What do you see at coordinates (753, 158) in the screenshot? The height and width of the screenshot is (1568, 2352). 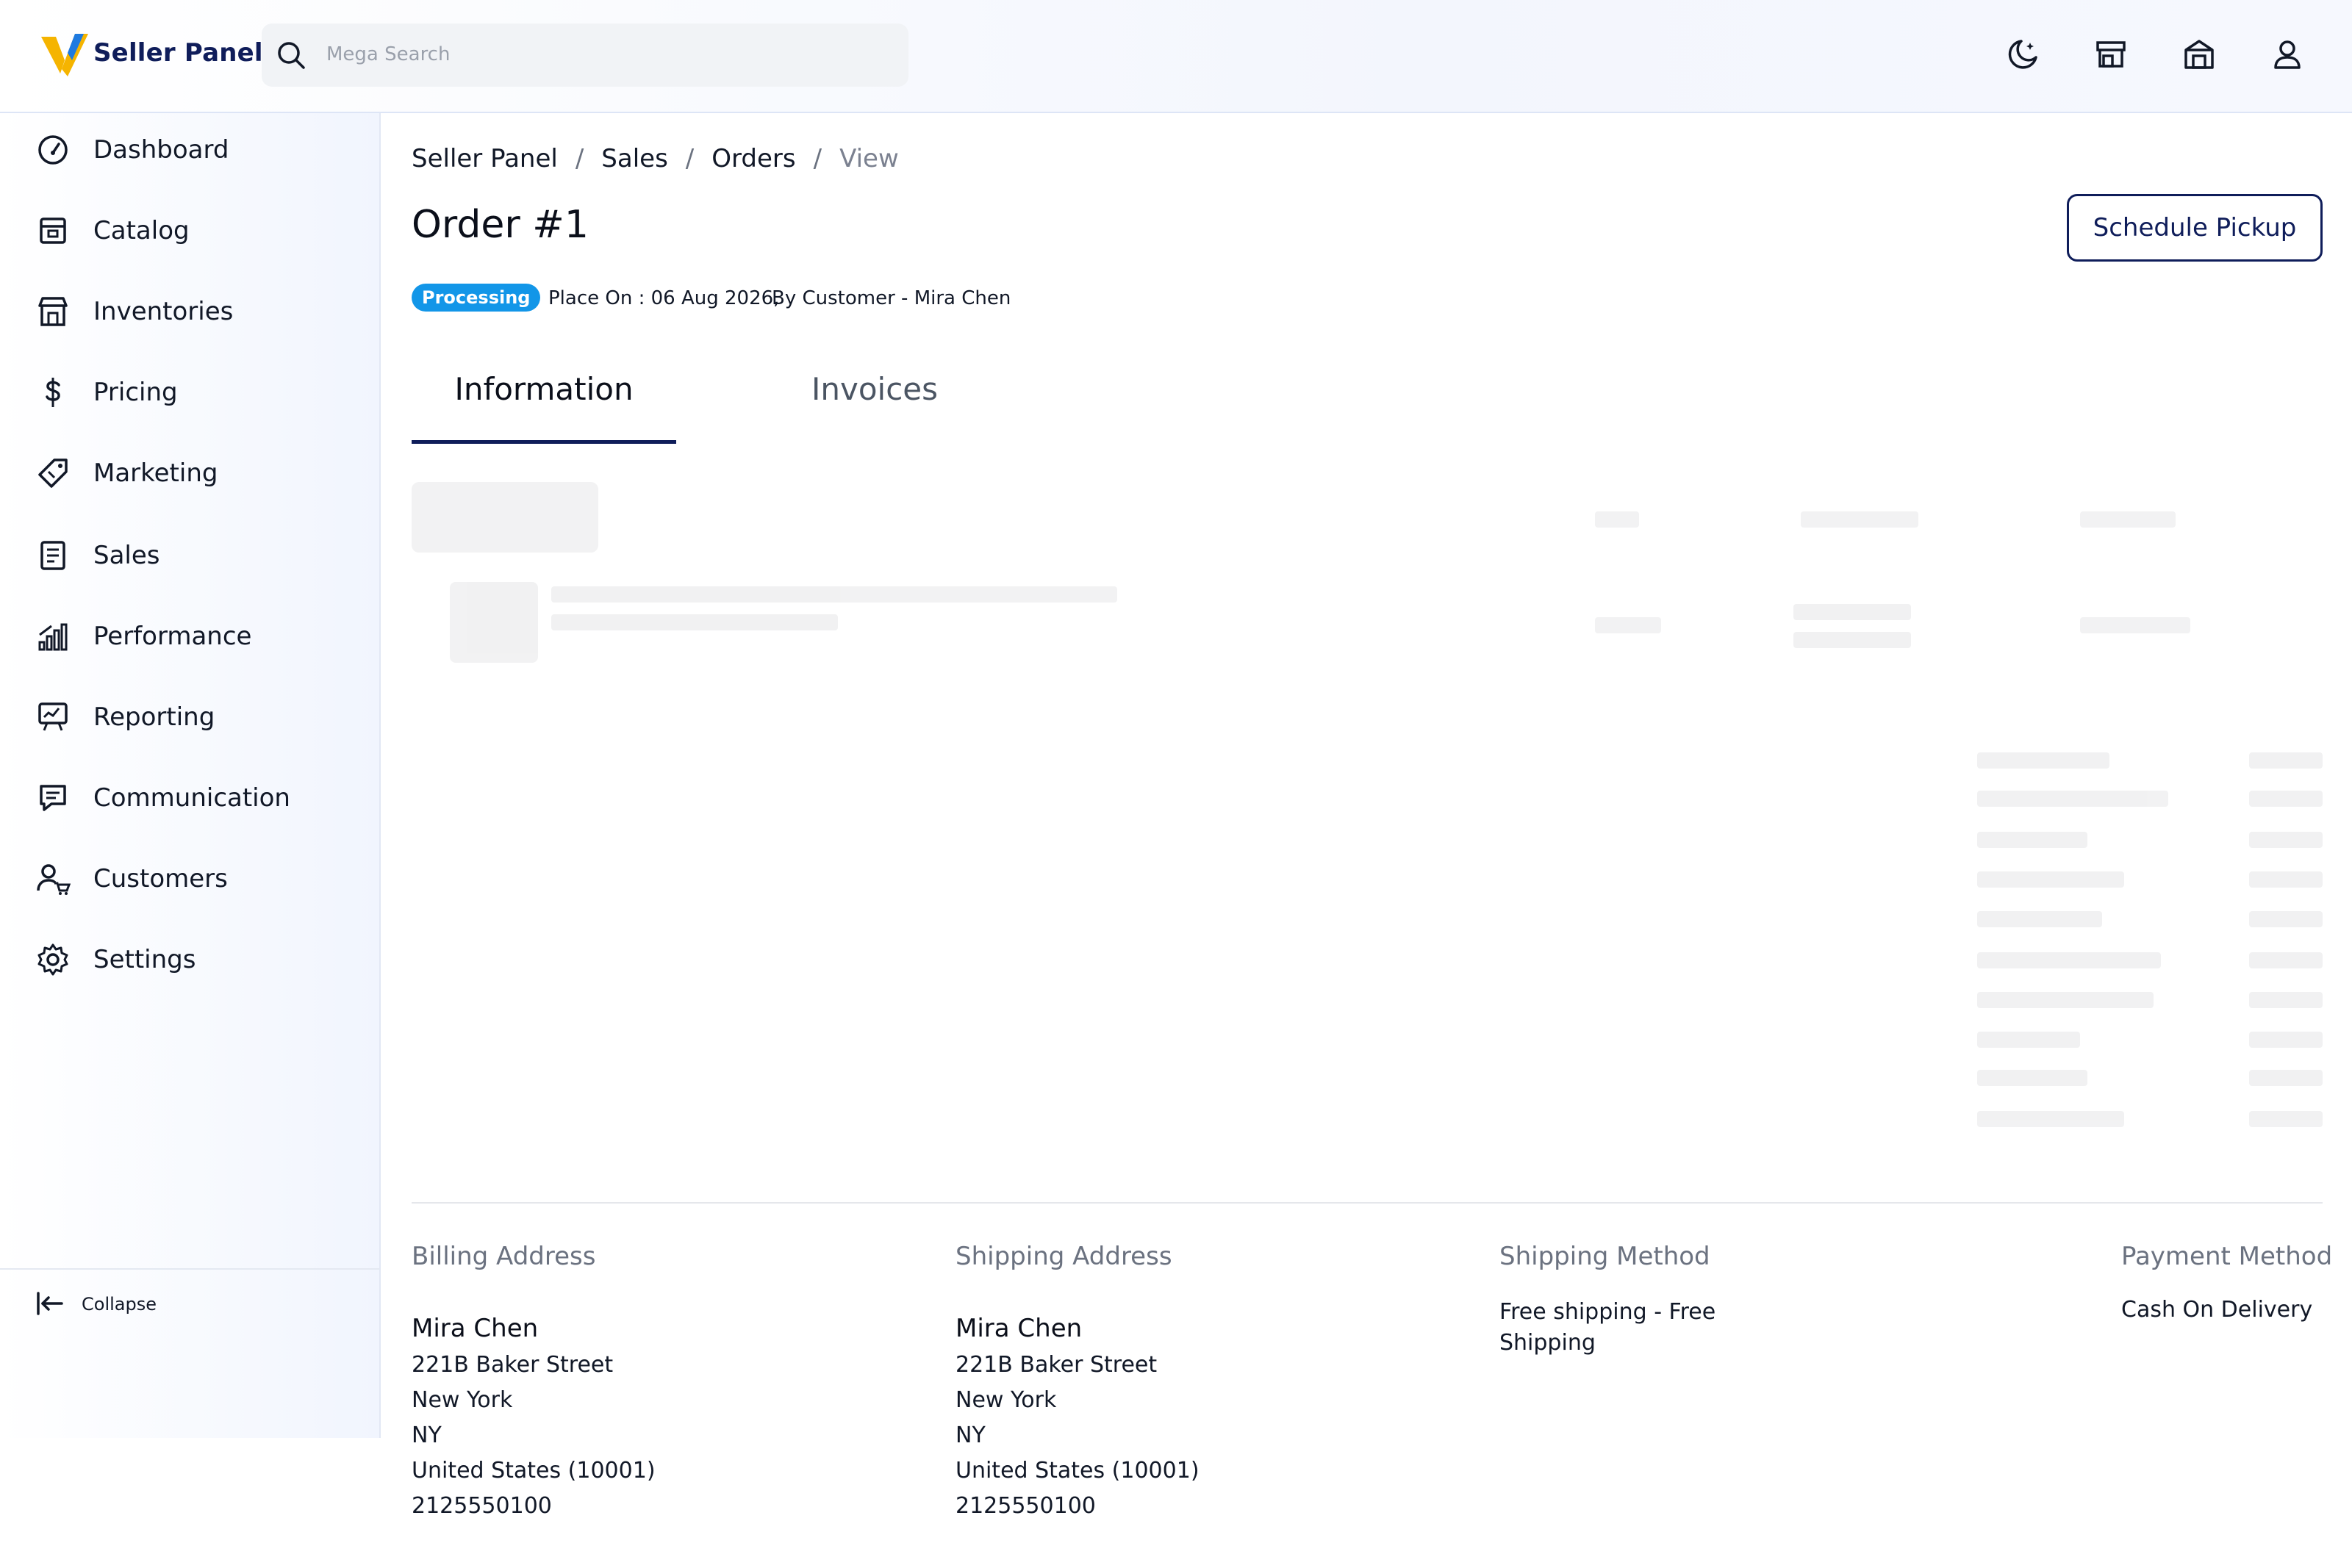 I see `breadcrumb-link-orders: Orders` at bounding box center [753, 158].